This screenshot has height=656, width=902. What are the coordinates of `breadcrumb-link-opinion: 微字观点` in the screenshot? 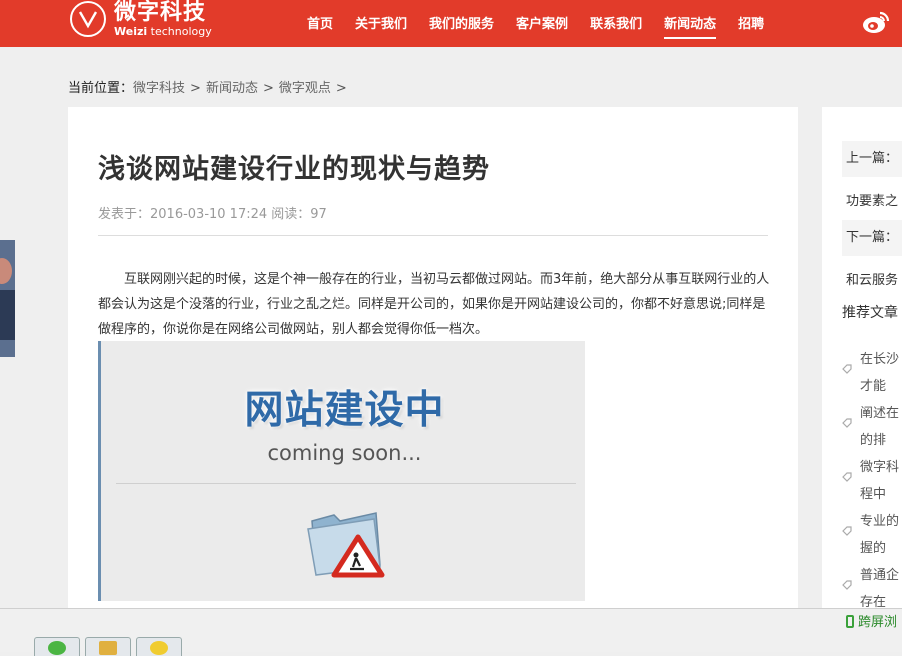 It's located at (305, 88).